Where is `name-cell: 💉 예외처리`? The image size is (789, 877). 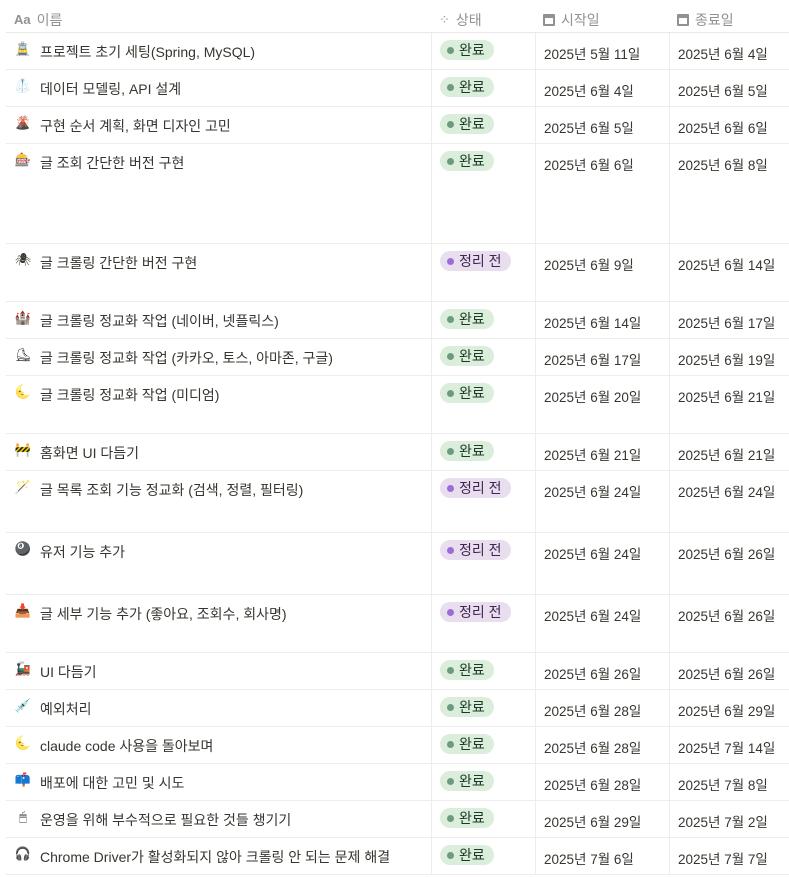
name-cell: 💉 예외처리 is located at coordinates (218, 708).